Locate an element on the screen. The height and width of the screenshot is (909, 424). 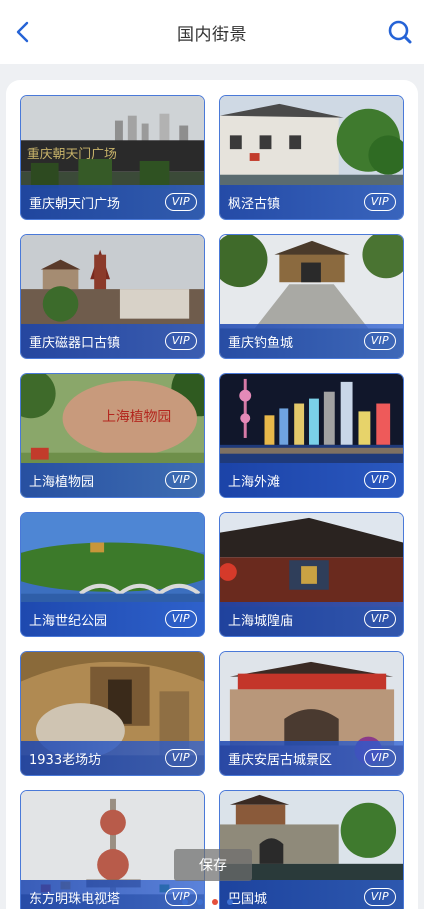
card-caption: 上海世纪公园 VIP is located at coordinates (112, 619).